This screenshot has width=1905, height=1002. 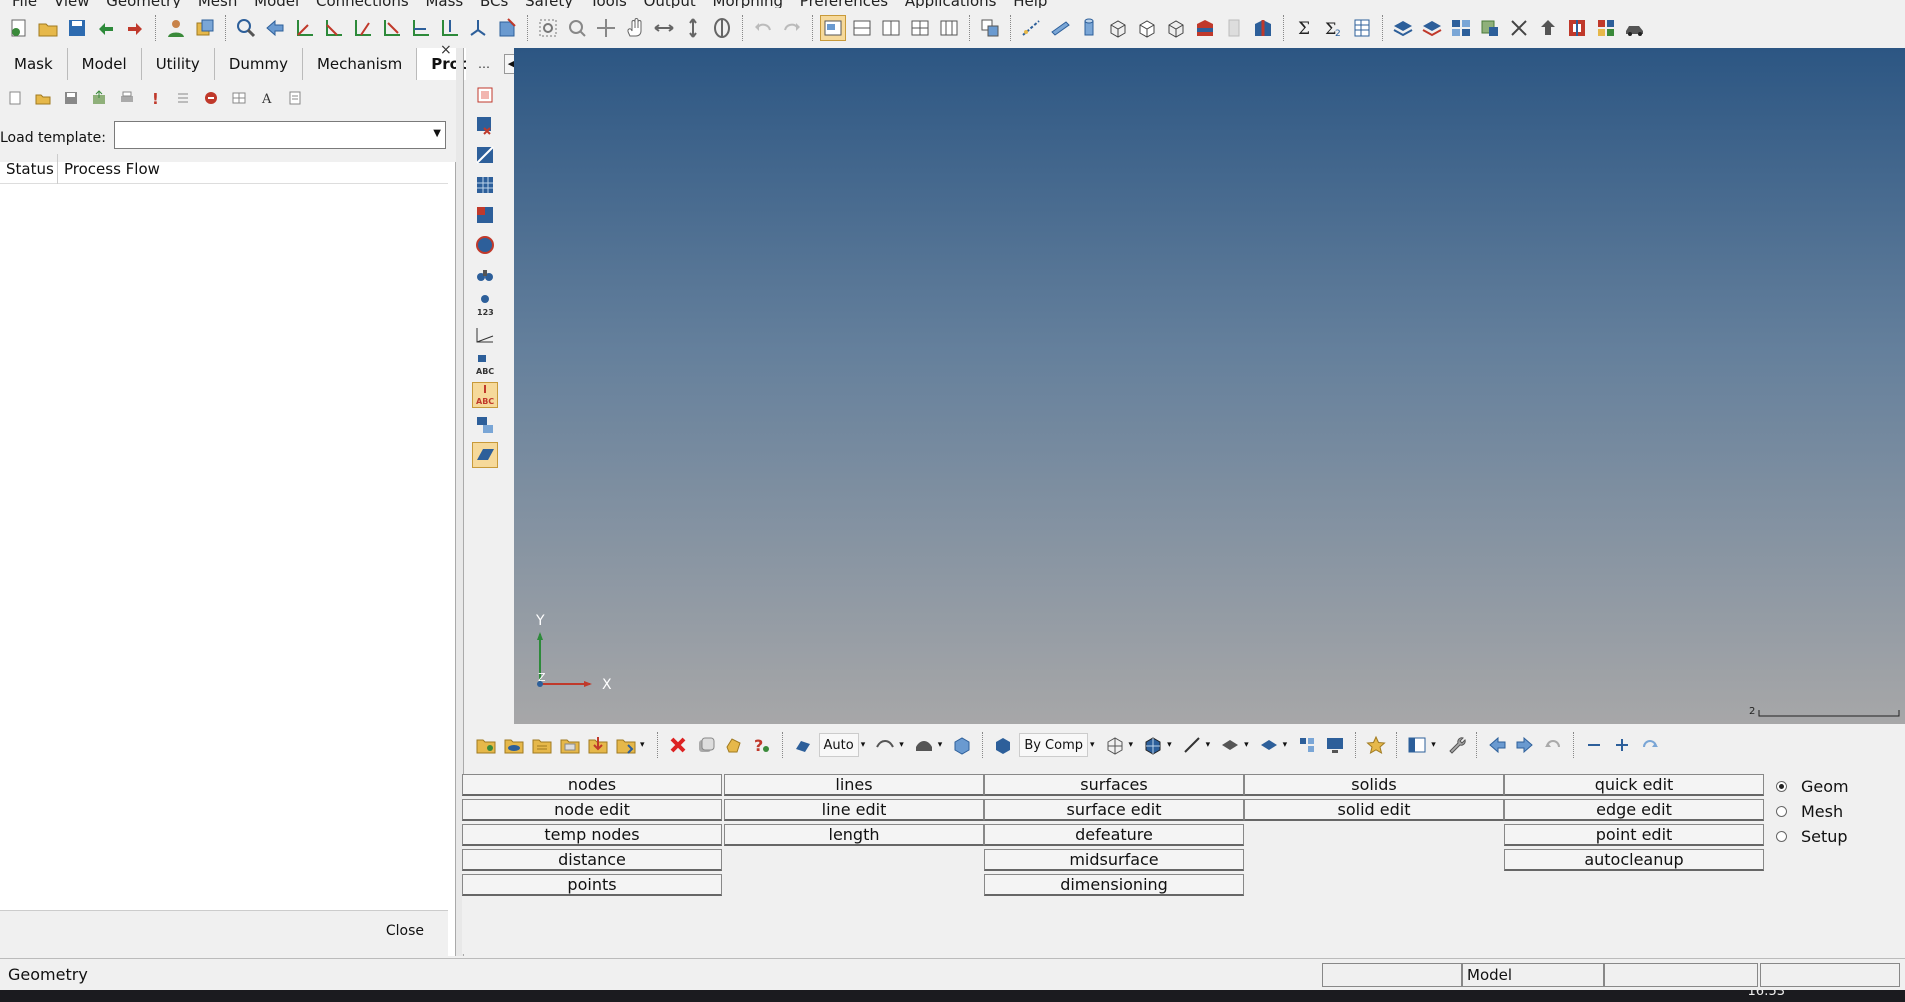 What do you see at coordinates (885, 745) in the screenshot?
I see `line-display-icon` at bounding box center [885, 745].